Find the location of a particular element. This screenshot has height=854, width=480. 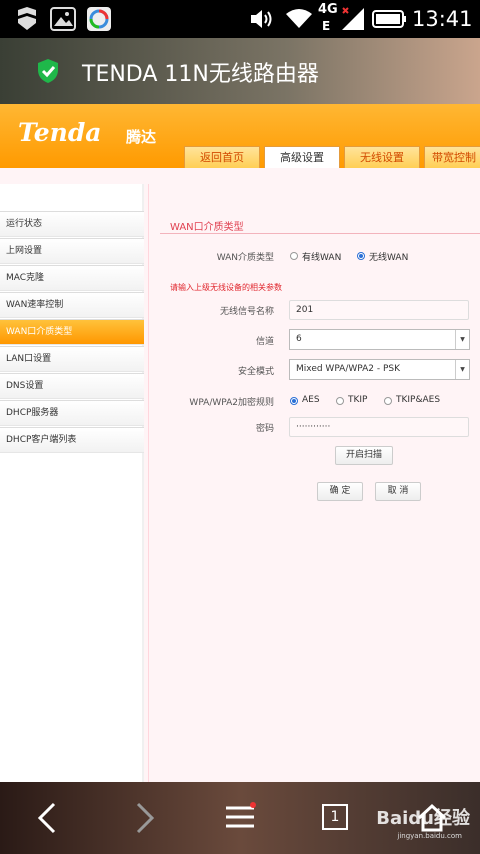

tenda-logo-cn: 腾达 is located at coordinates (141, 137).